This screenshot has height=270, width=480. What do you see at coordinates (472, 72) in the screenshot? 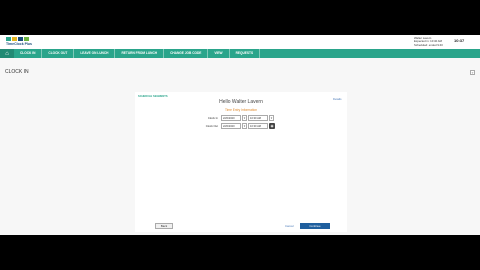
I see `help-icon: ?` at bounding box center [472, 72].